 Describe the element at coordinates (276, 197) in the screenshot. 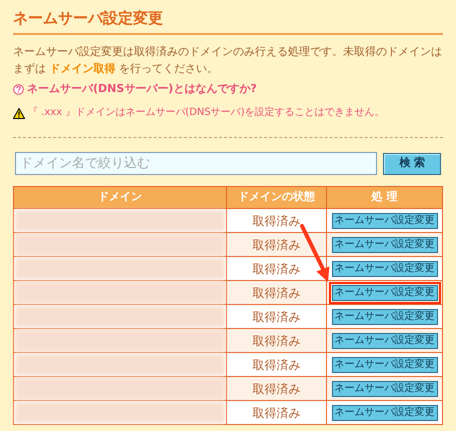

I see `column-header: ドメインの状態` at that location.